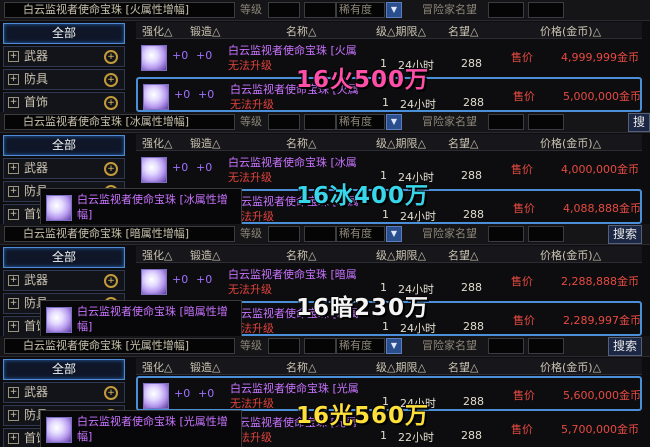  I want to click on search-input: 白云监视者使命宝珠 [冰属性增幅], so click(119, 122).